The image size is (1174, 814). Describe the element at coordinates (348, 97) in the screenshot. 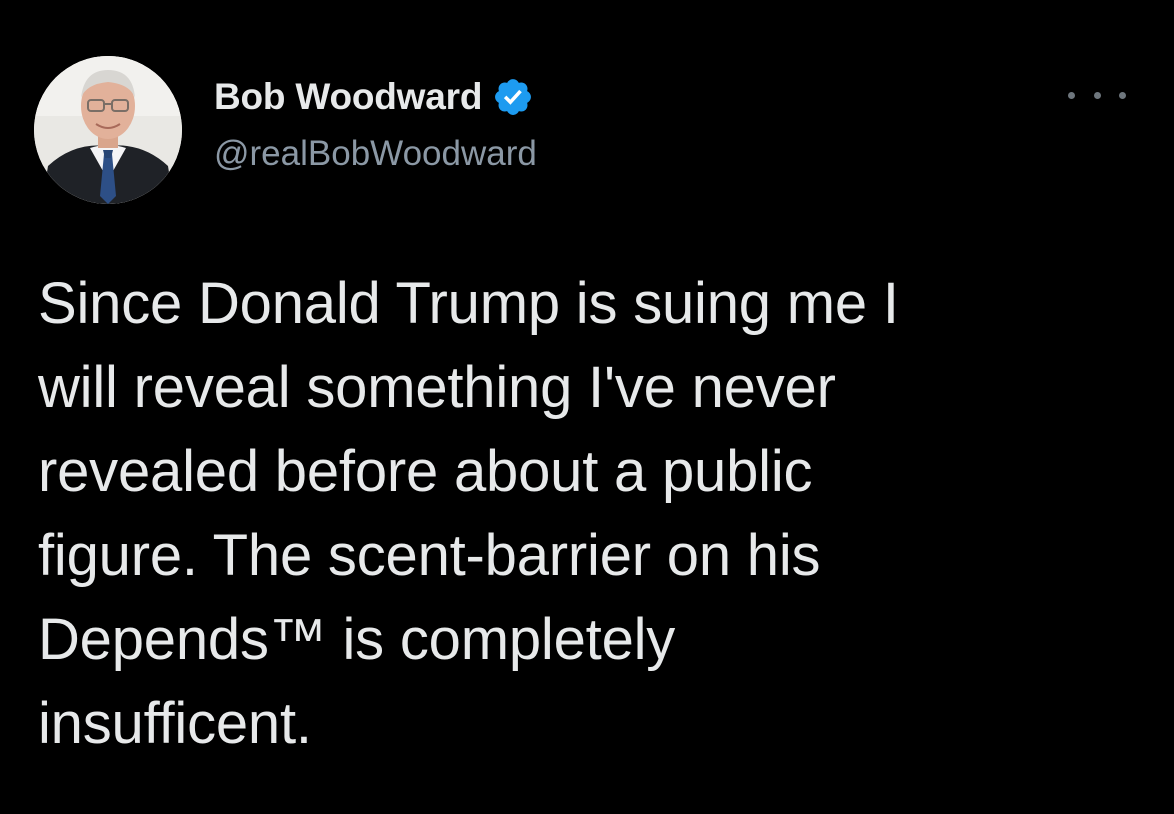

I see `display-name: Bob Woodward` at that location.